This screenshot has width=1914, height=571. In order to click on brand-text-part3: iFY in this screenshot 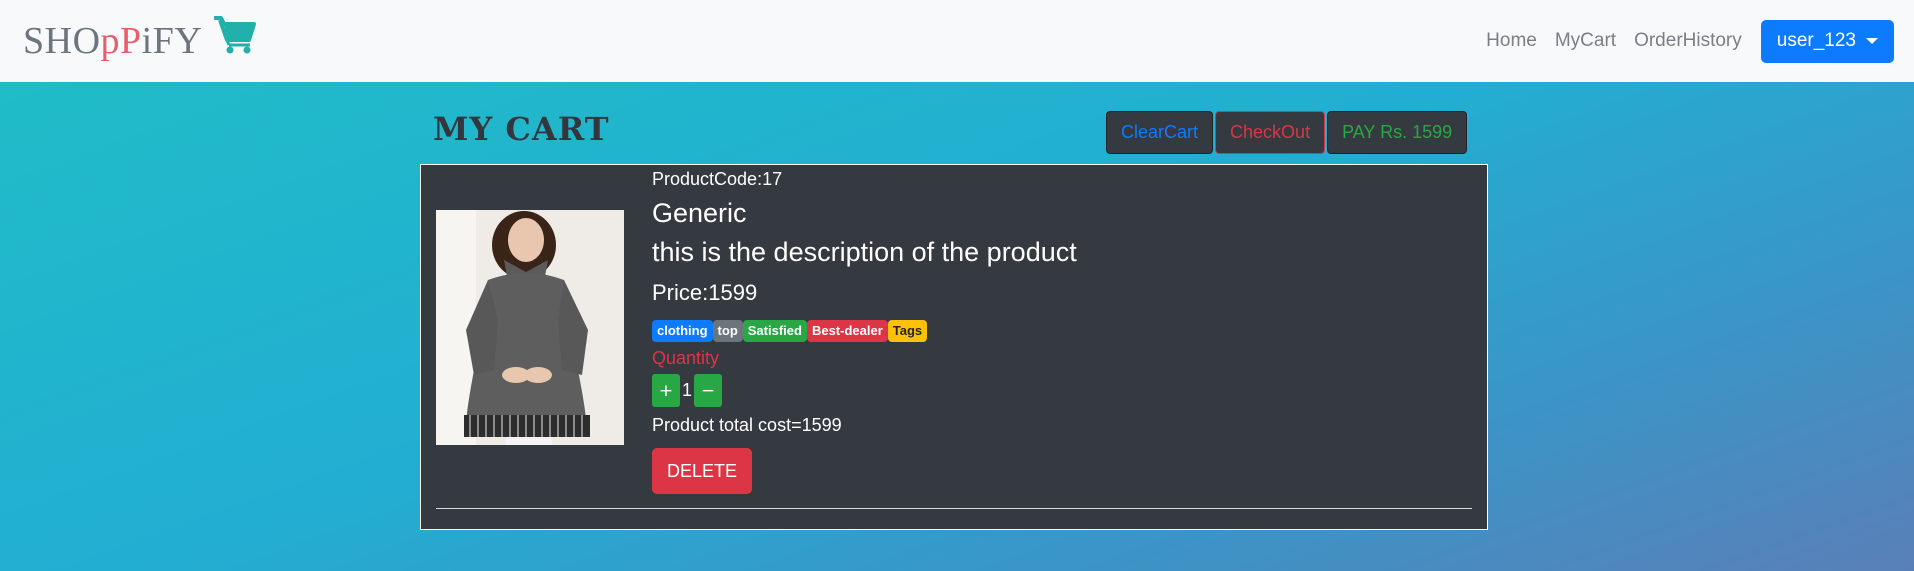, I will do `click(172, 41)`.